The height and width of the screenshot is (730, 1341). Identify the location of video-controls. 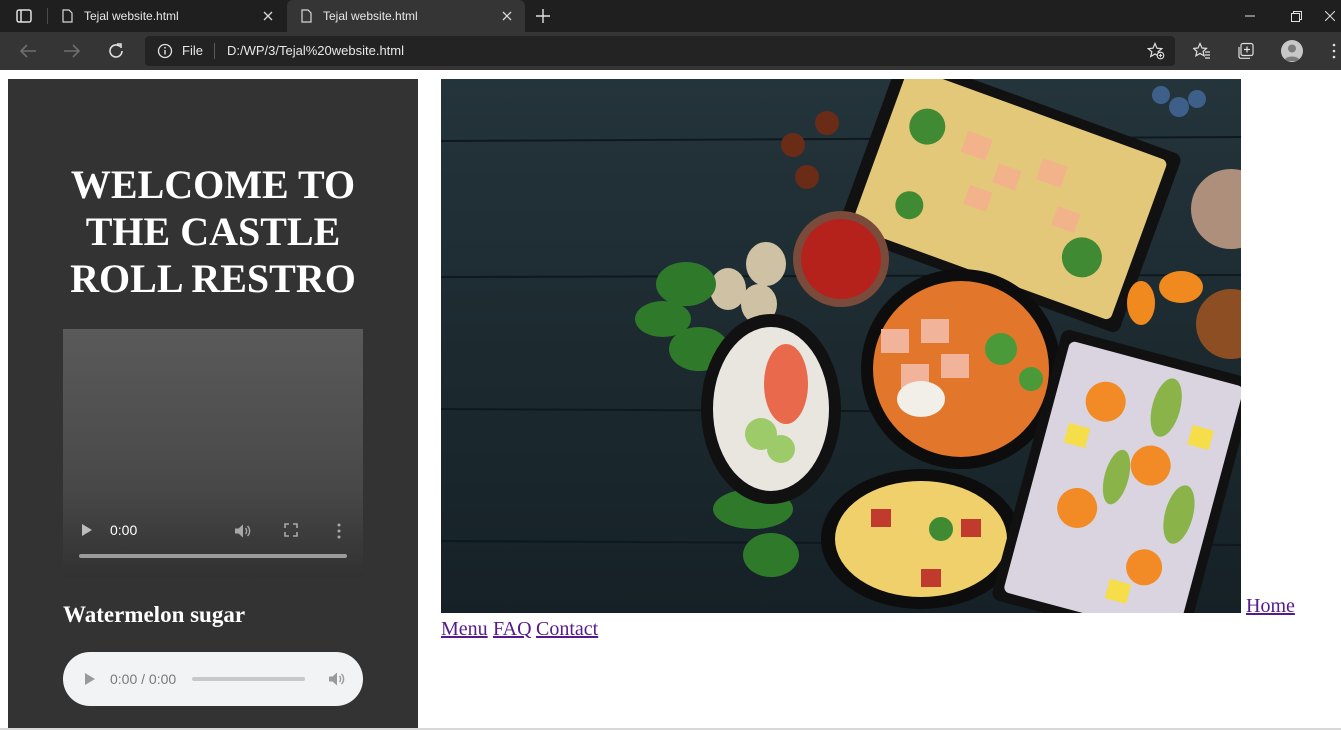
(213, 536).